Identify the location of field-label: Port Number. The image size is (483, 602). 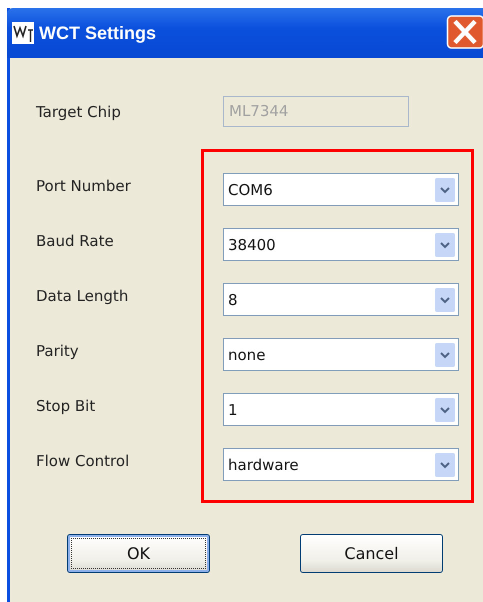
(84, 186).